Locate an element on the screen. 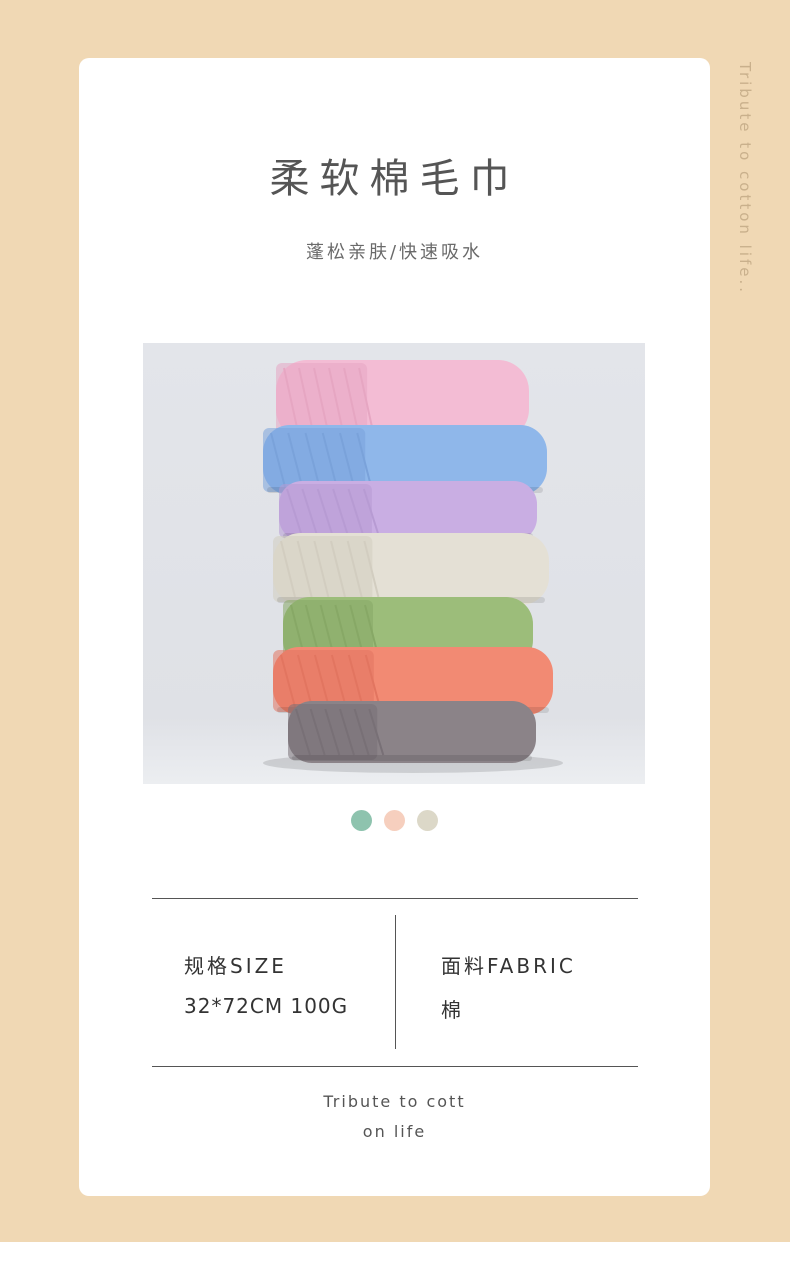 The height and width of the screenshot is (1277, 790). size-label: 规格SIZE is located at coordinates (235, 966).